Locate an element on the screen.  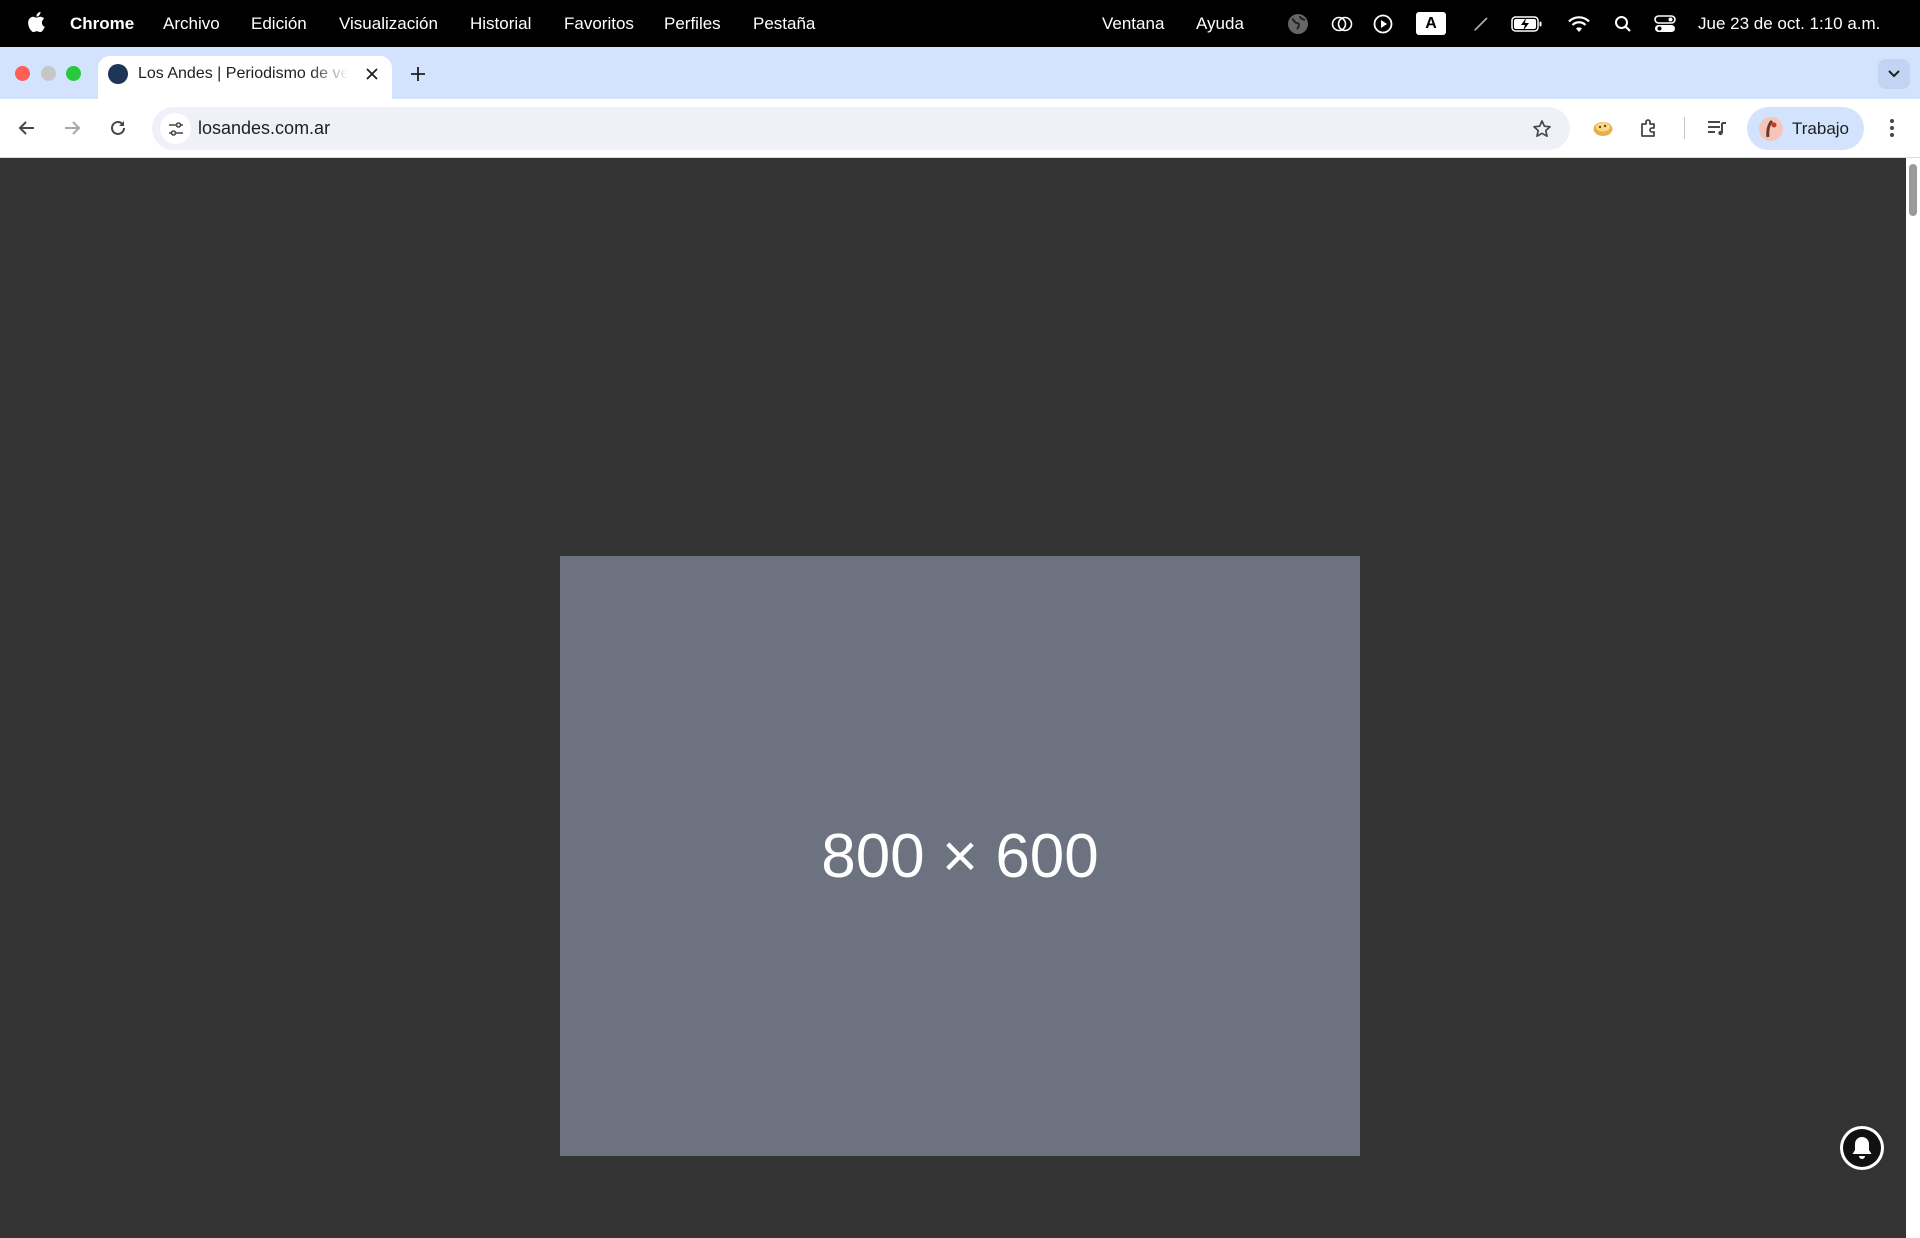
arrow-right-icon is located at coordinates (73, 128).